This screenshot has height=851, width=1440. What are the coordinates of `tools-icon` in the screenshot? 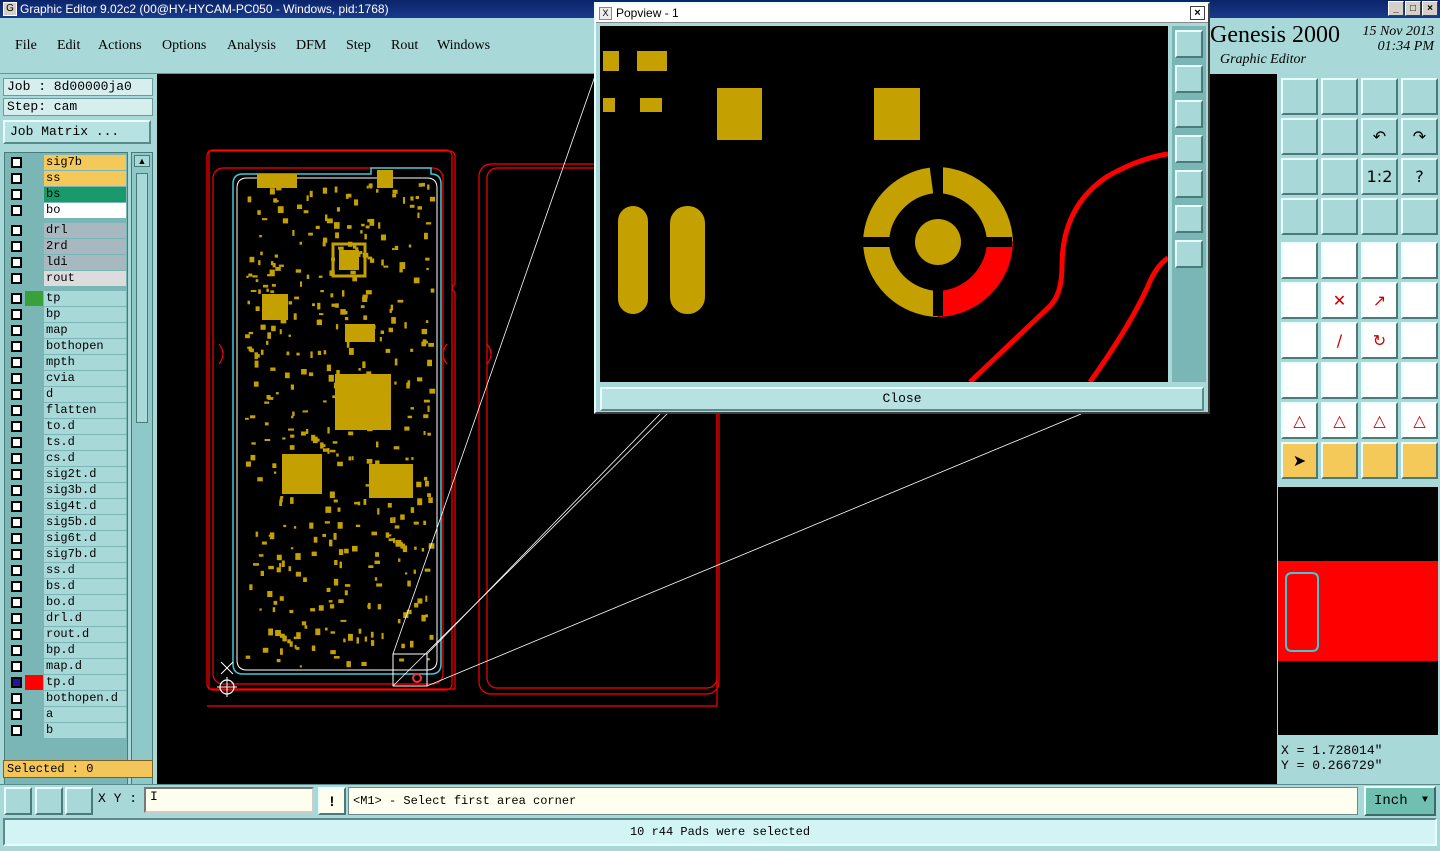 It's located at (1299, 216).